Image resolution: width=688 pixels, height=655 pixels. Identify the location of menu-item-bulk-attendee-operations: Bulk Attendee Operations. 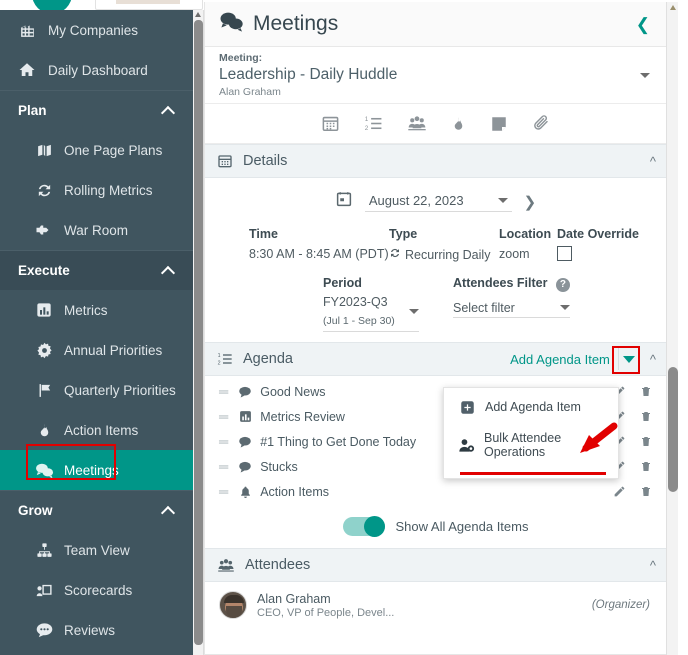
(531, 445).